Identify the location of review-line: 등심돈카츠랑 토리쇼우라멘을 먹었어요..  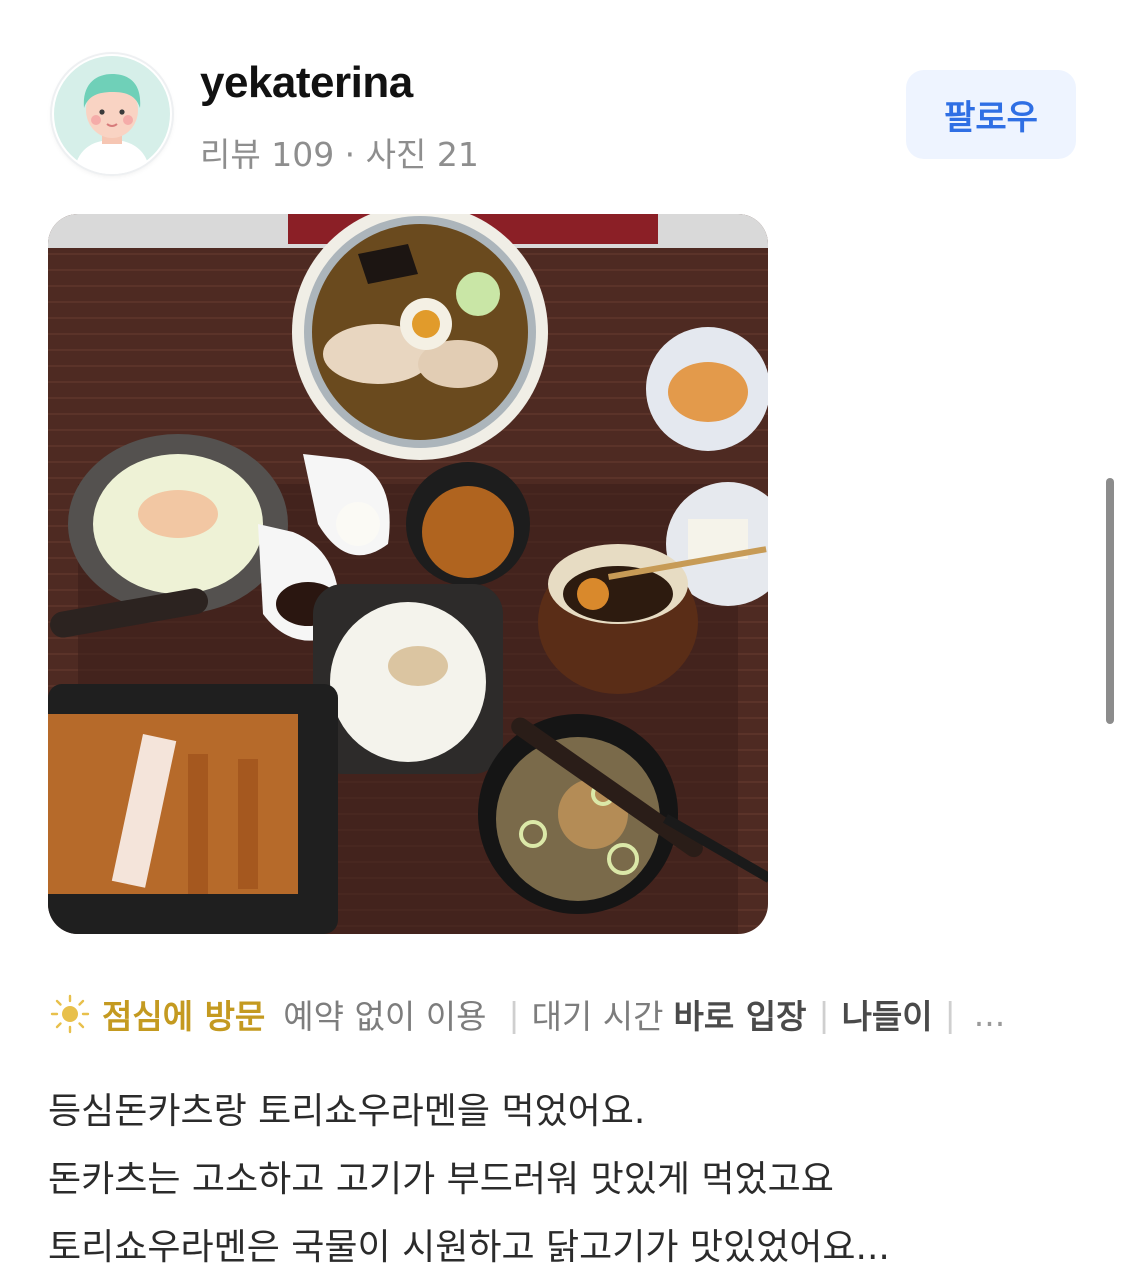
(347, 1111).